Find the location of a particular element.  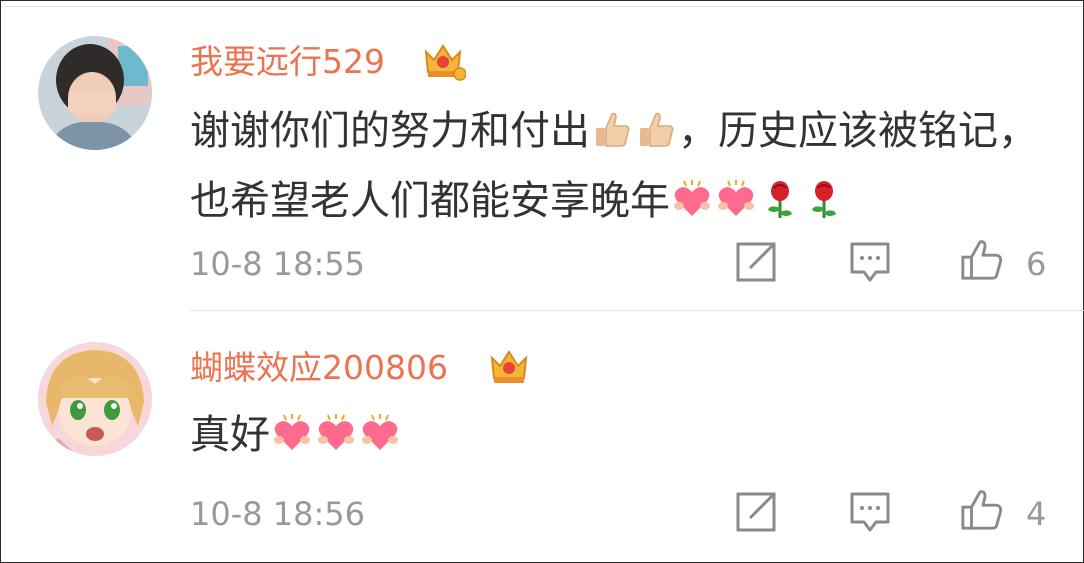

comment-text: 真好 is located at coordinates (625, 435).